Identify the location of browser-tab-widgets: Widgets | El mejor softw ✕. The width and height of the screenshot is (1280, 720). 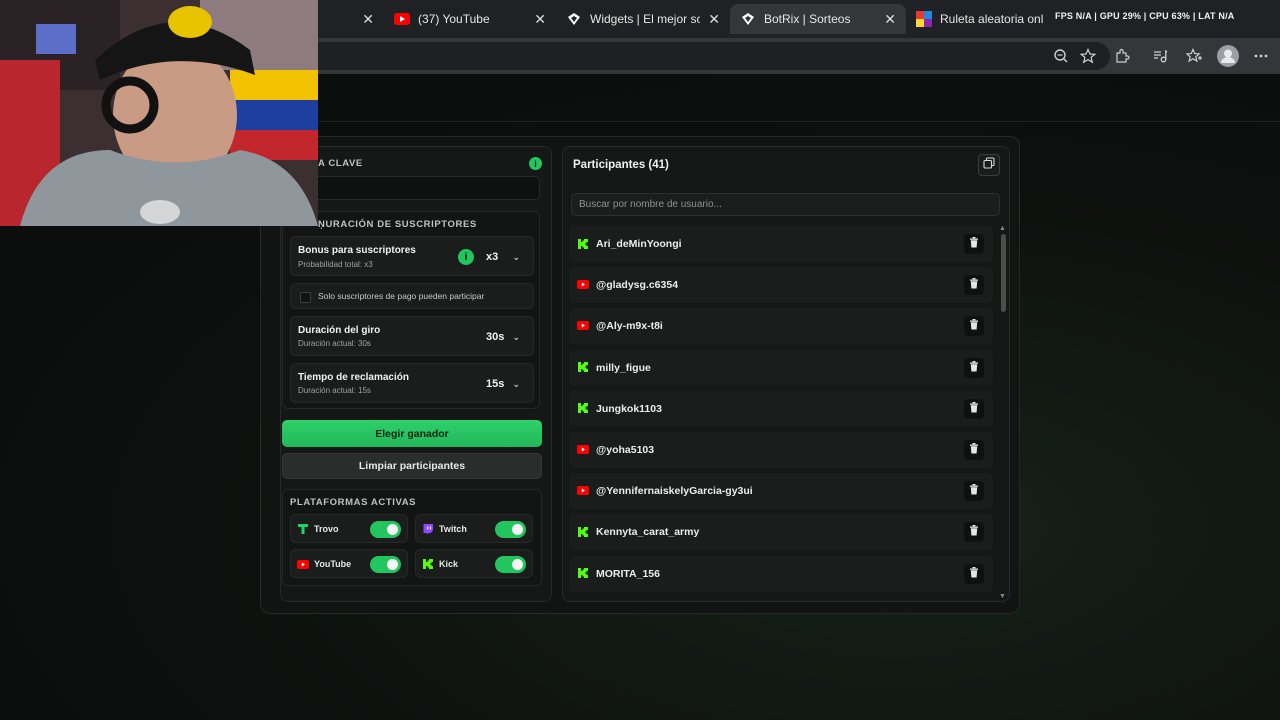
(643, 19).